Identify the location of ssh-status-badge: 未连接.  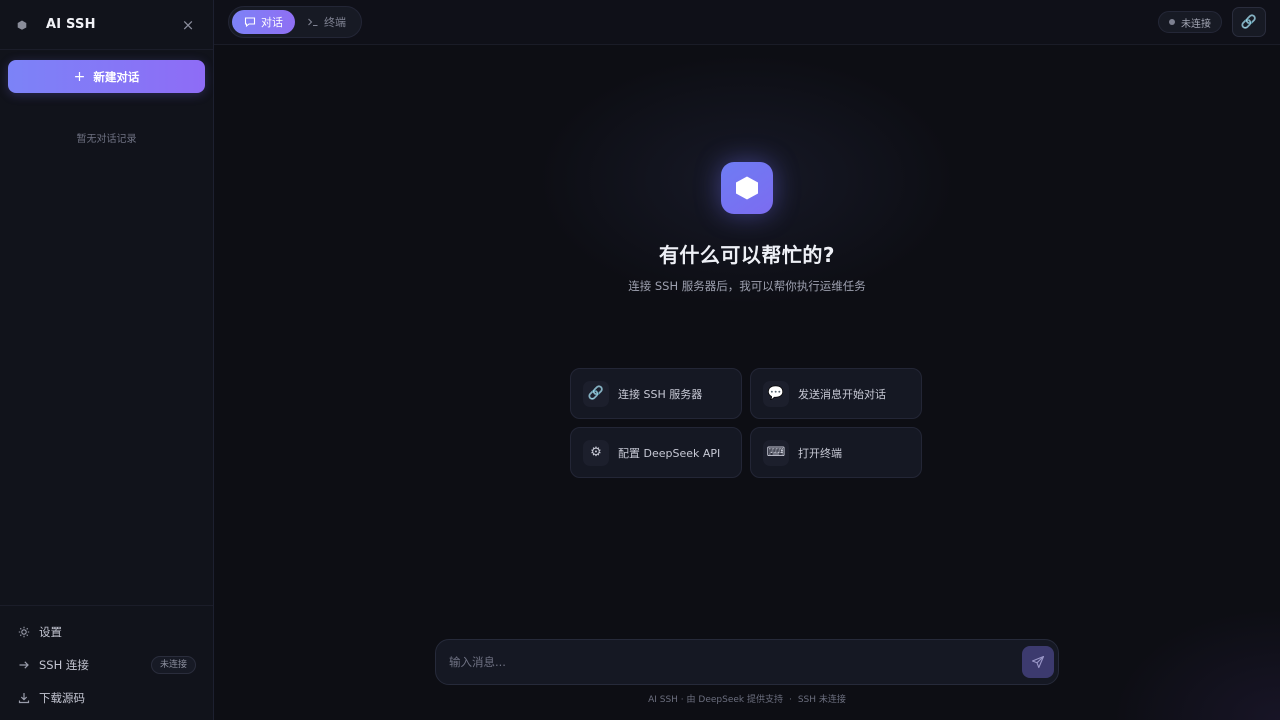
(173, 664).